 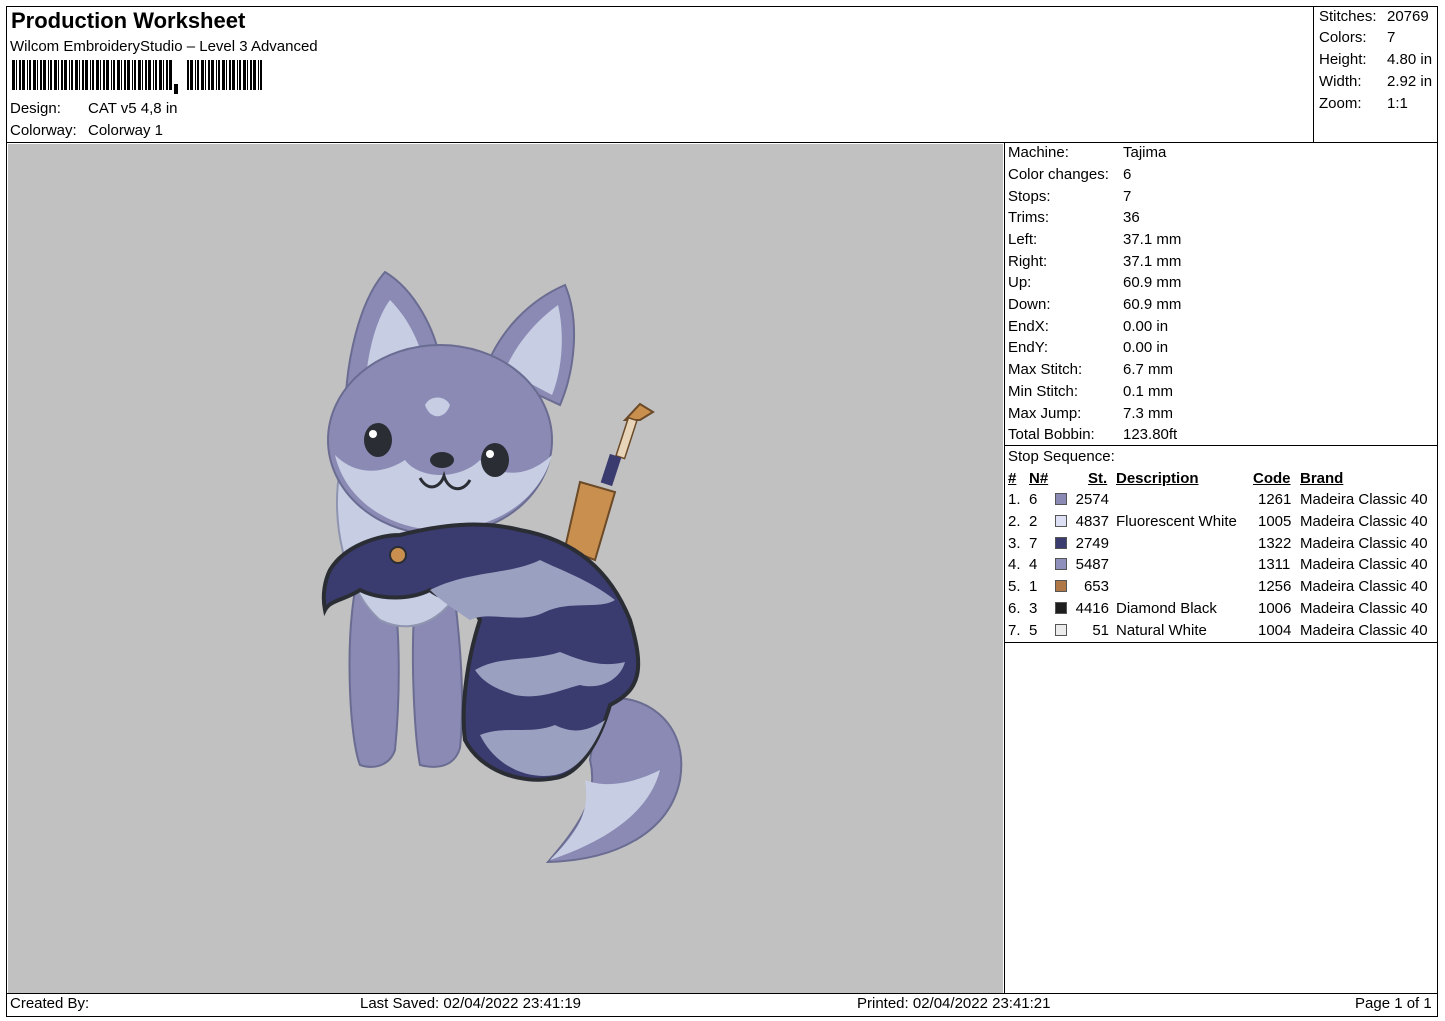 What do you see at coordinates (1100, 630) in the screenshot?
I see `stitch-count: 51` at bounding box center [1100, 630].